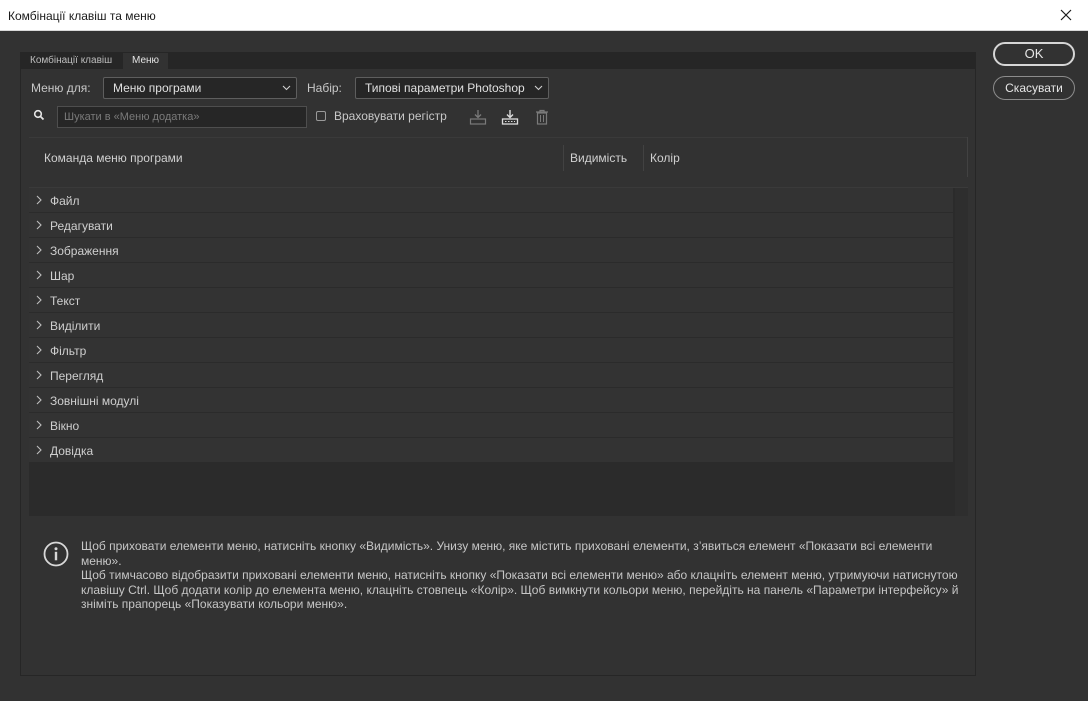 The height and width of the screenshot is (701, 1088). What do you see at coordinates (84, 251) in the screenshot?
I see `tree-item-label: Зображення` at bounding box center [84, 251].